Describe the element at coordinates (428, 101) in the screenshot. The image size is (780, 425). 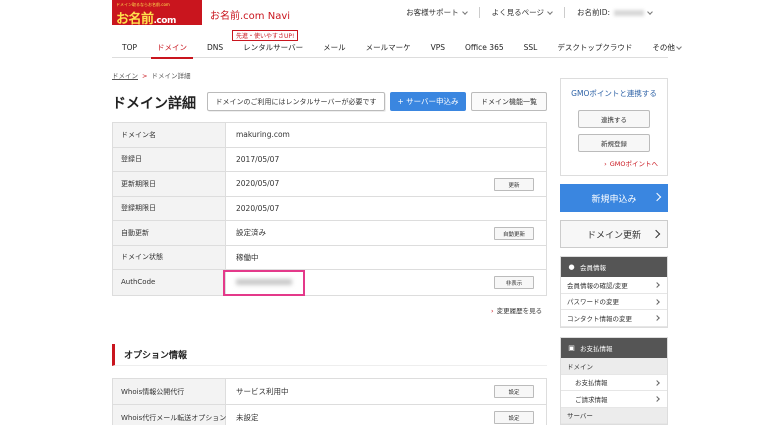
I see `server-apply-button: + サーバー申込み` at that location.